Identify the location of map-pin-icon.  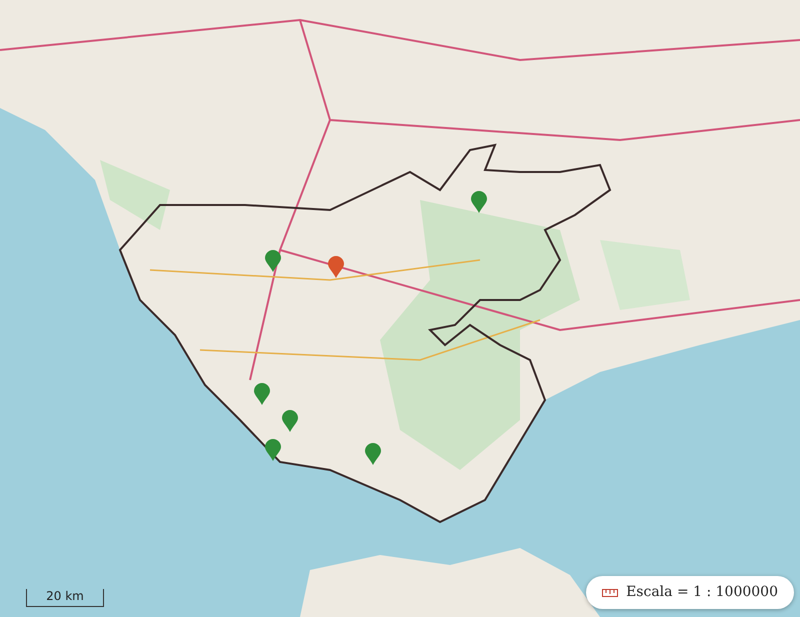
(273, 450).